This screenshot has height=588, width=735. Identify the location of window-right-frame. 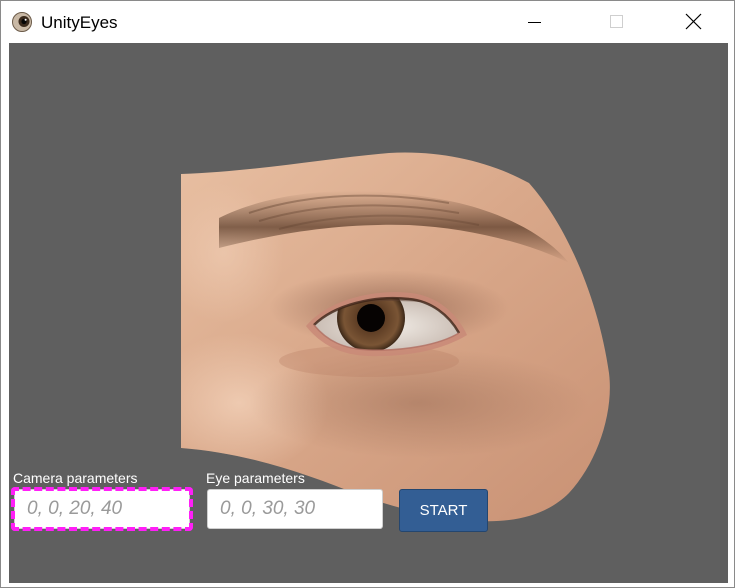
(731, 313).